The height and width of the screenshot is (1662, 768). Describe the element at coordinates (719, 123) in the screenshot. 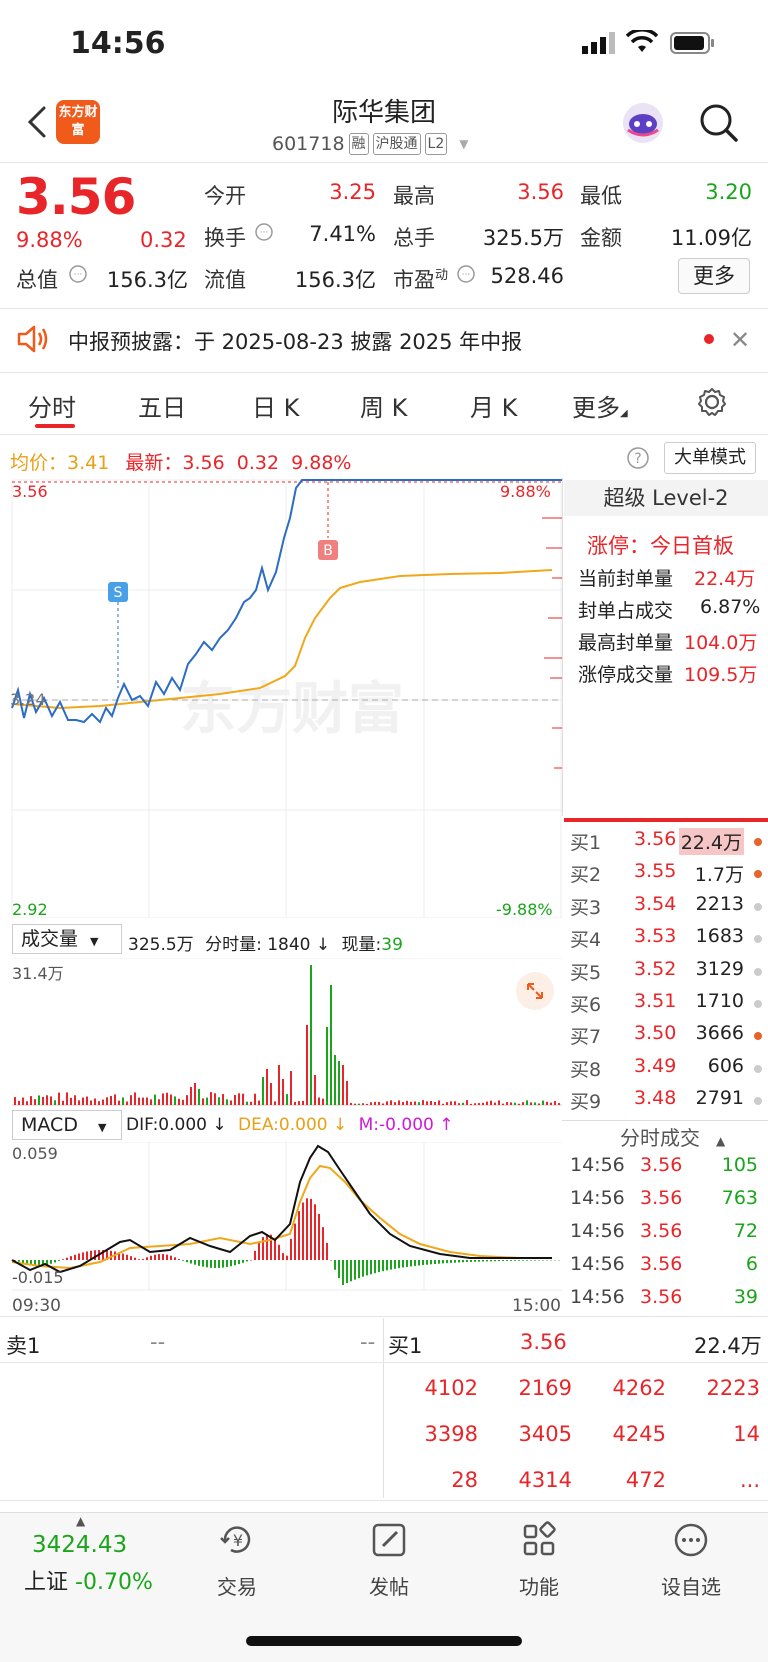

I see `search-icon` at that location.